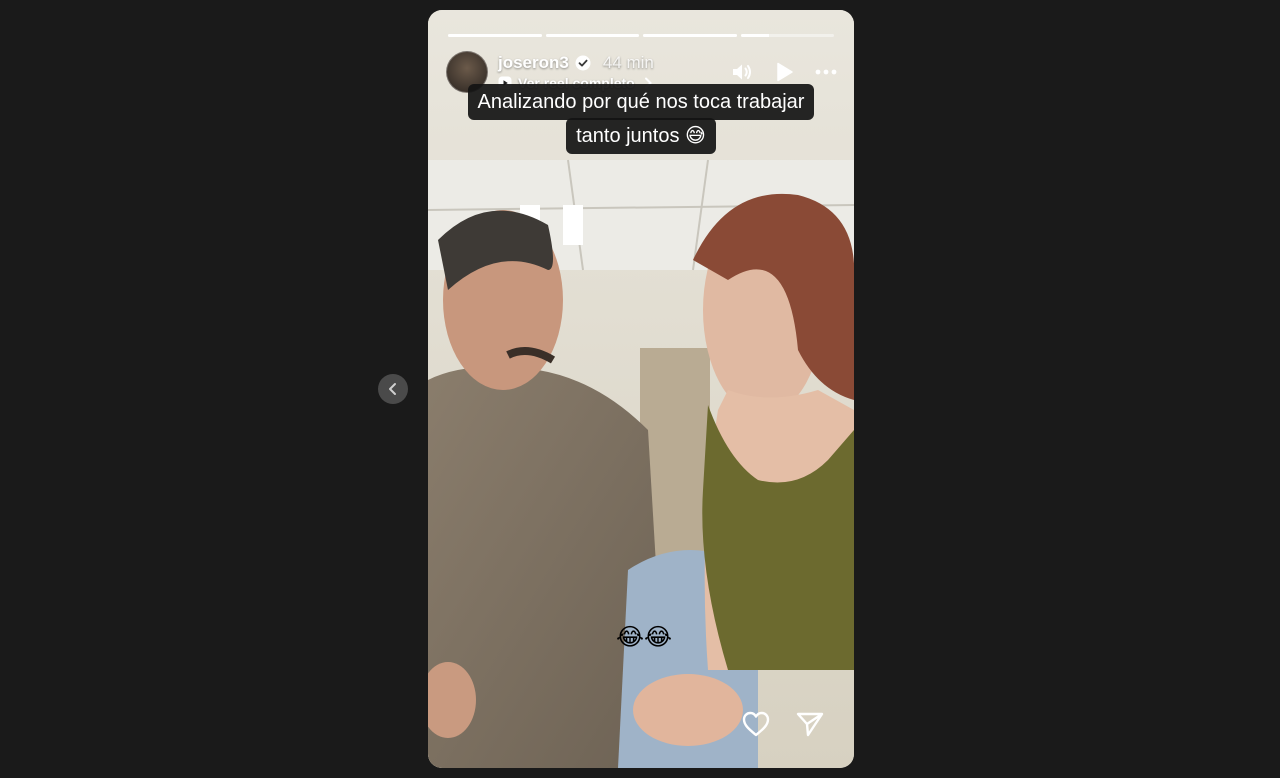  What do you see at coordinates (826, 72) in the screenshot?
I see `more-icon` at bounding box center [826, 72].